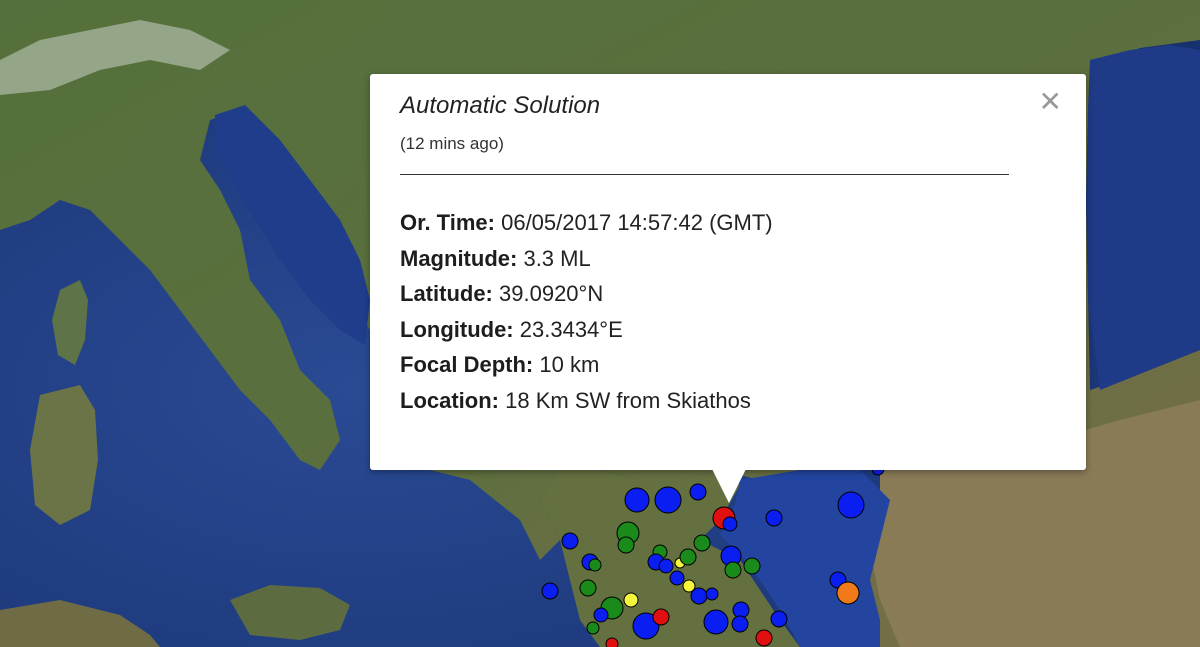 The image size is (1200, 647). I want to click on focal-depth-row: Focal Depth: 10 km, so click(586, 365).